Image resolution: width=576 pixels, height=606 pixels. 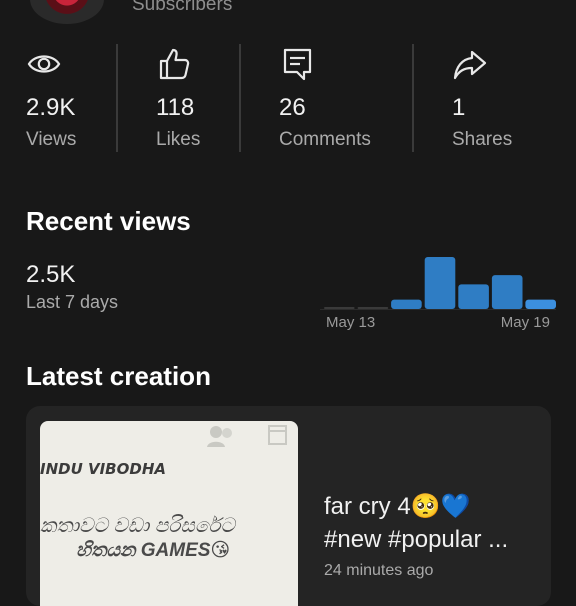 I want to click on video-title-line1: far cry 4🥺💙, so click(x=397, y=506).